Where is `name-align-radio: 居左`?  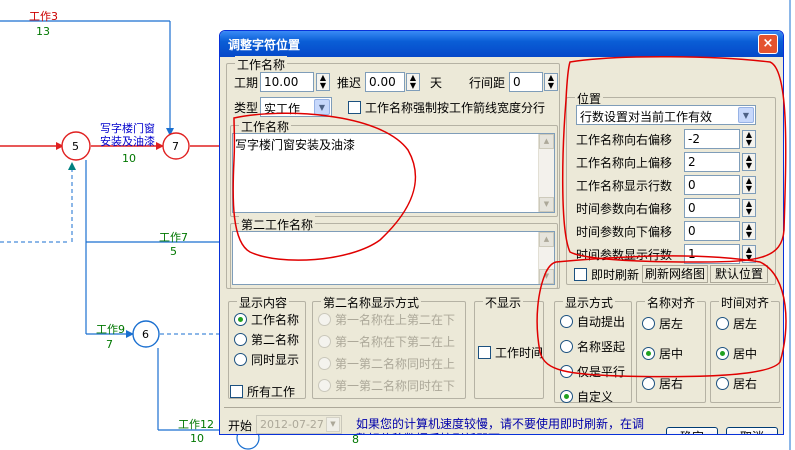 name-align-radio: 居左 is located at coordinates (662, 323).